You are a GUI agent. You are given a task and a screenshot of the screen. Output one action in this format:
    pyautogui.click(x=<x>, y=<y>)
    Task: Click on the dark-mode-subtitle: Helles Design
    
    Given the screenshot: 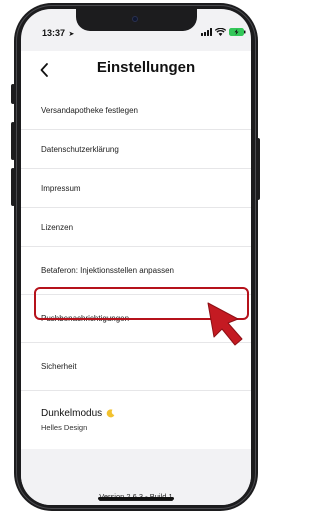 What is the action you would take?
    pyautogui.click(x=64, y=427)
    